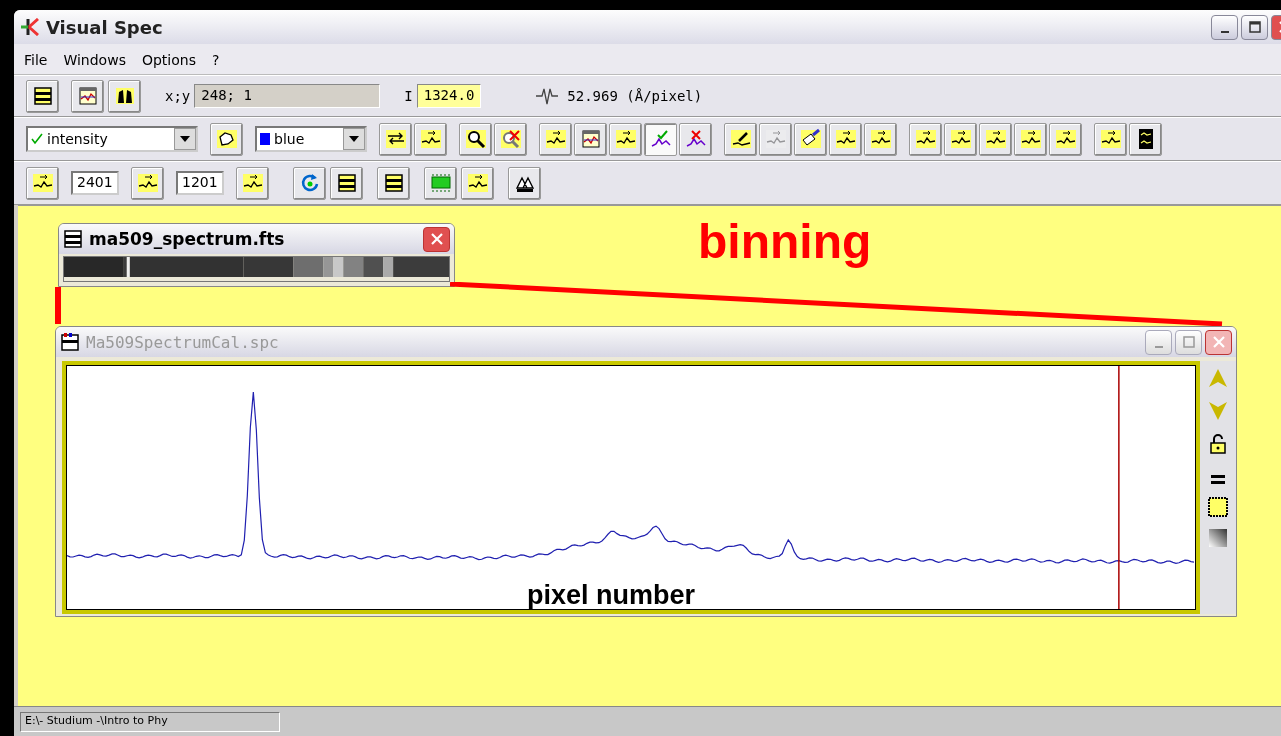 This screenshot has width=1281, height=736. What do you see at coordinates (1218, 480) in the screenshot?
I see `equals-icon` at bounding box center [1218, 480].